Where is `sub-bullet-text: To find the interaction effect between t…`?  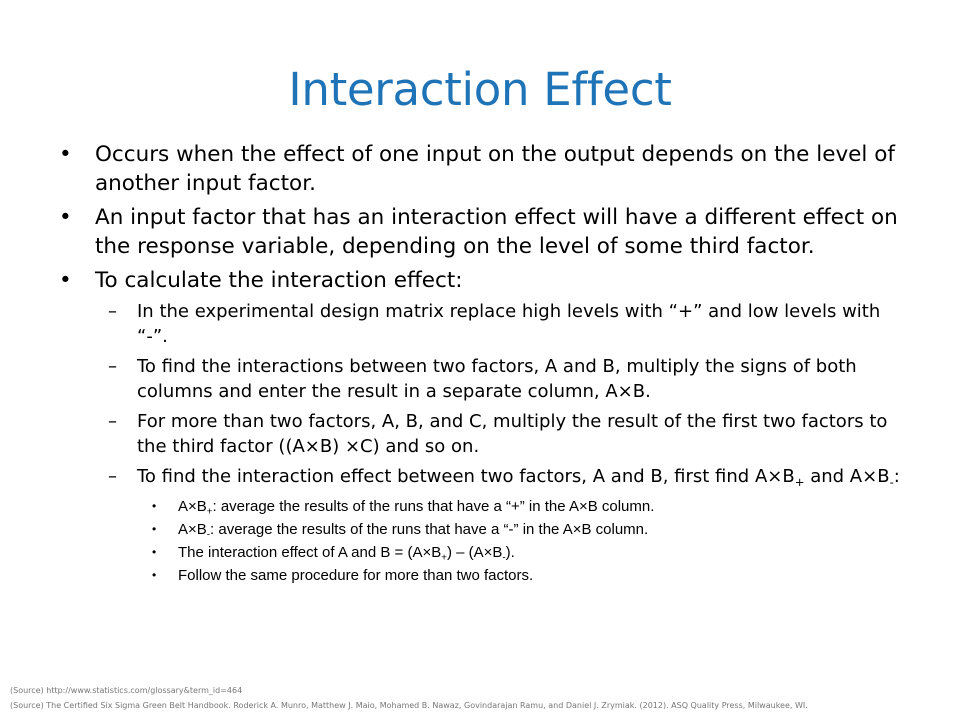 sub-bullet-text: To find the interaction effect between t… is located at coordinates (518, 478).